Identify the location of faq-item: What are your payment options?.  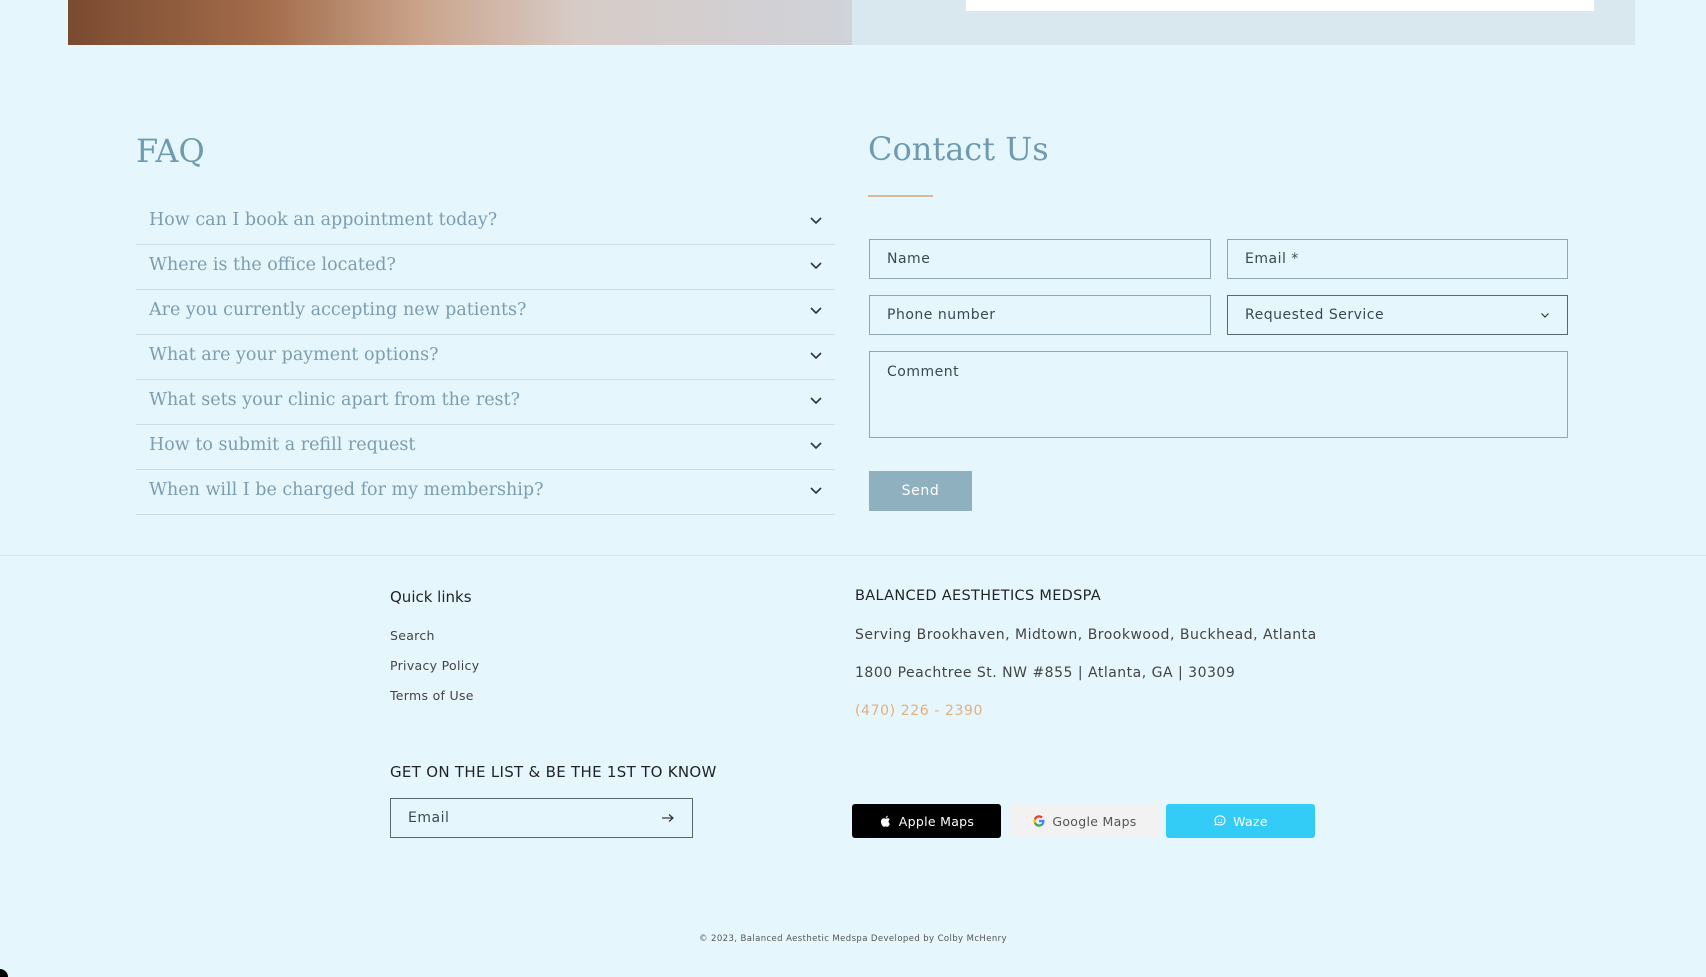
(485, 357).